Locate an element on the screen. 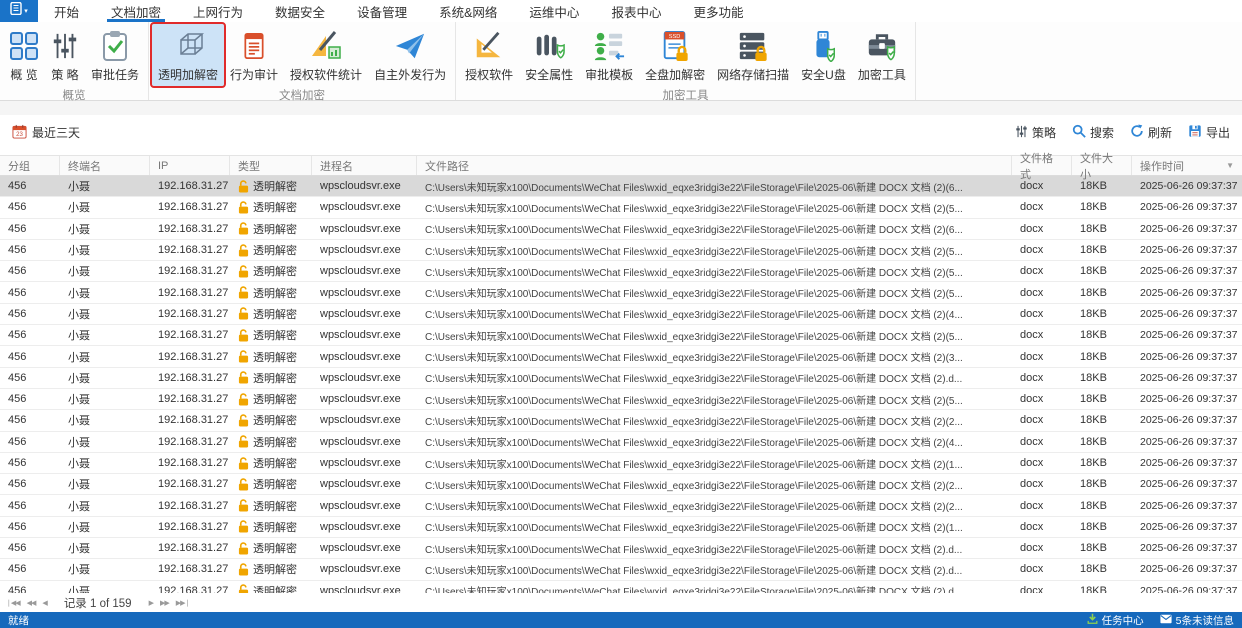  next-block-button: ▶▶ is located at coordinates (165, 603).